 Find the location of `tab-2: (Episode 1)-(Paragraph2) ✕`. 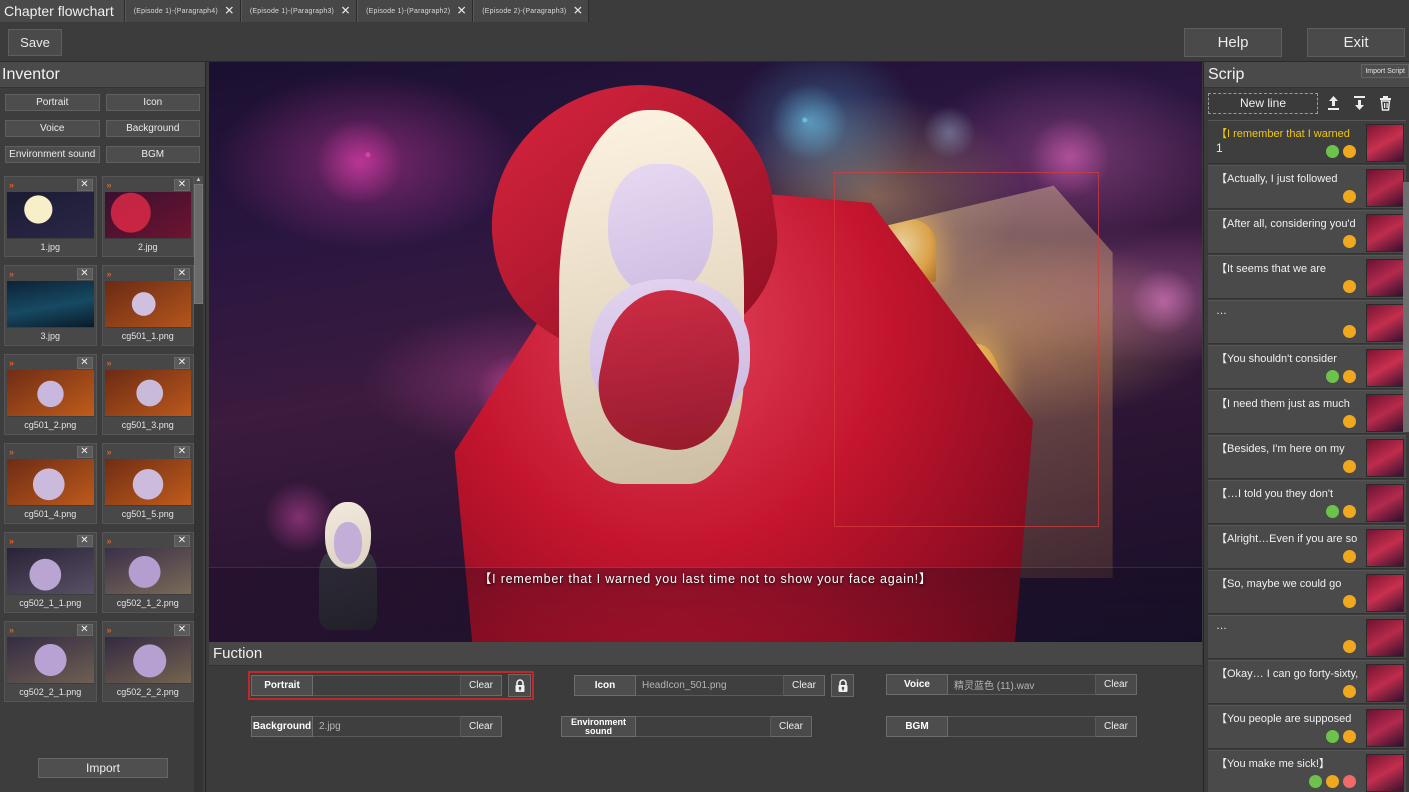

tab-2: (Episode 1)-(Paragraph2) ✕ is located at coordinates (415, 11).